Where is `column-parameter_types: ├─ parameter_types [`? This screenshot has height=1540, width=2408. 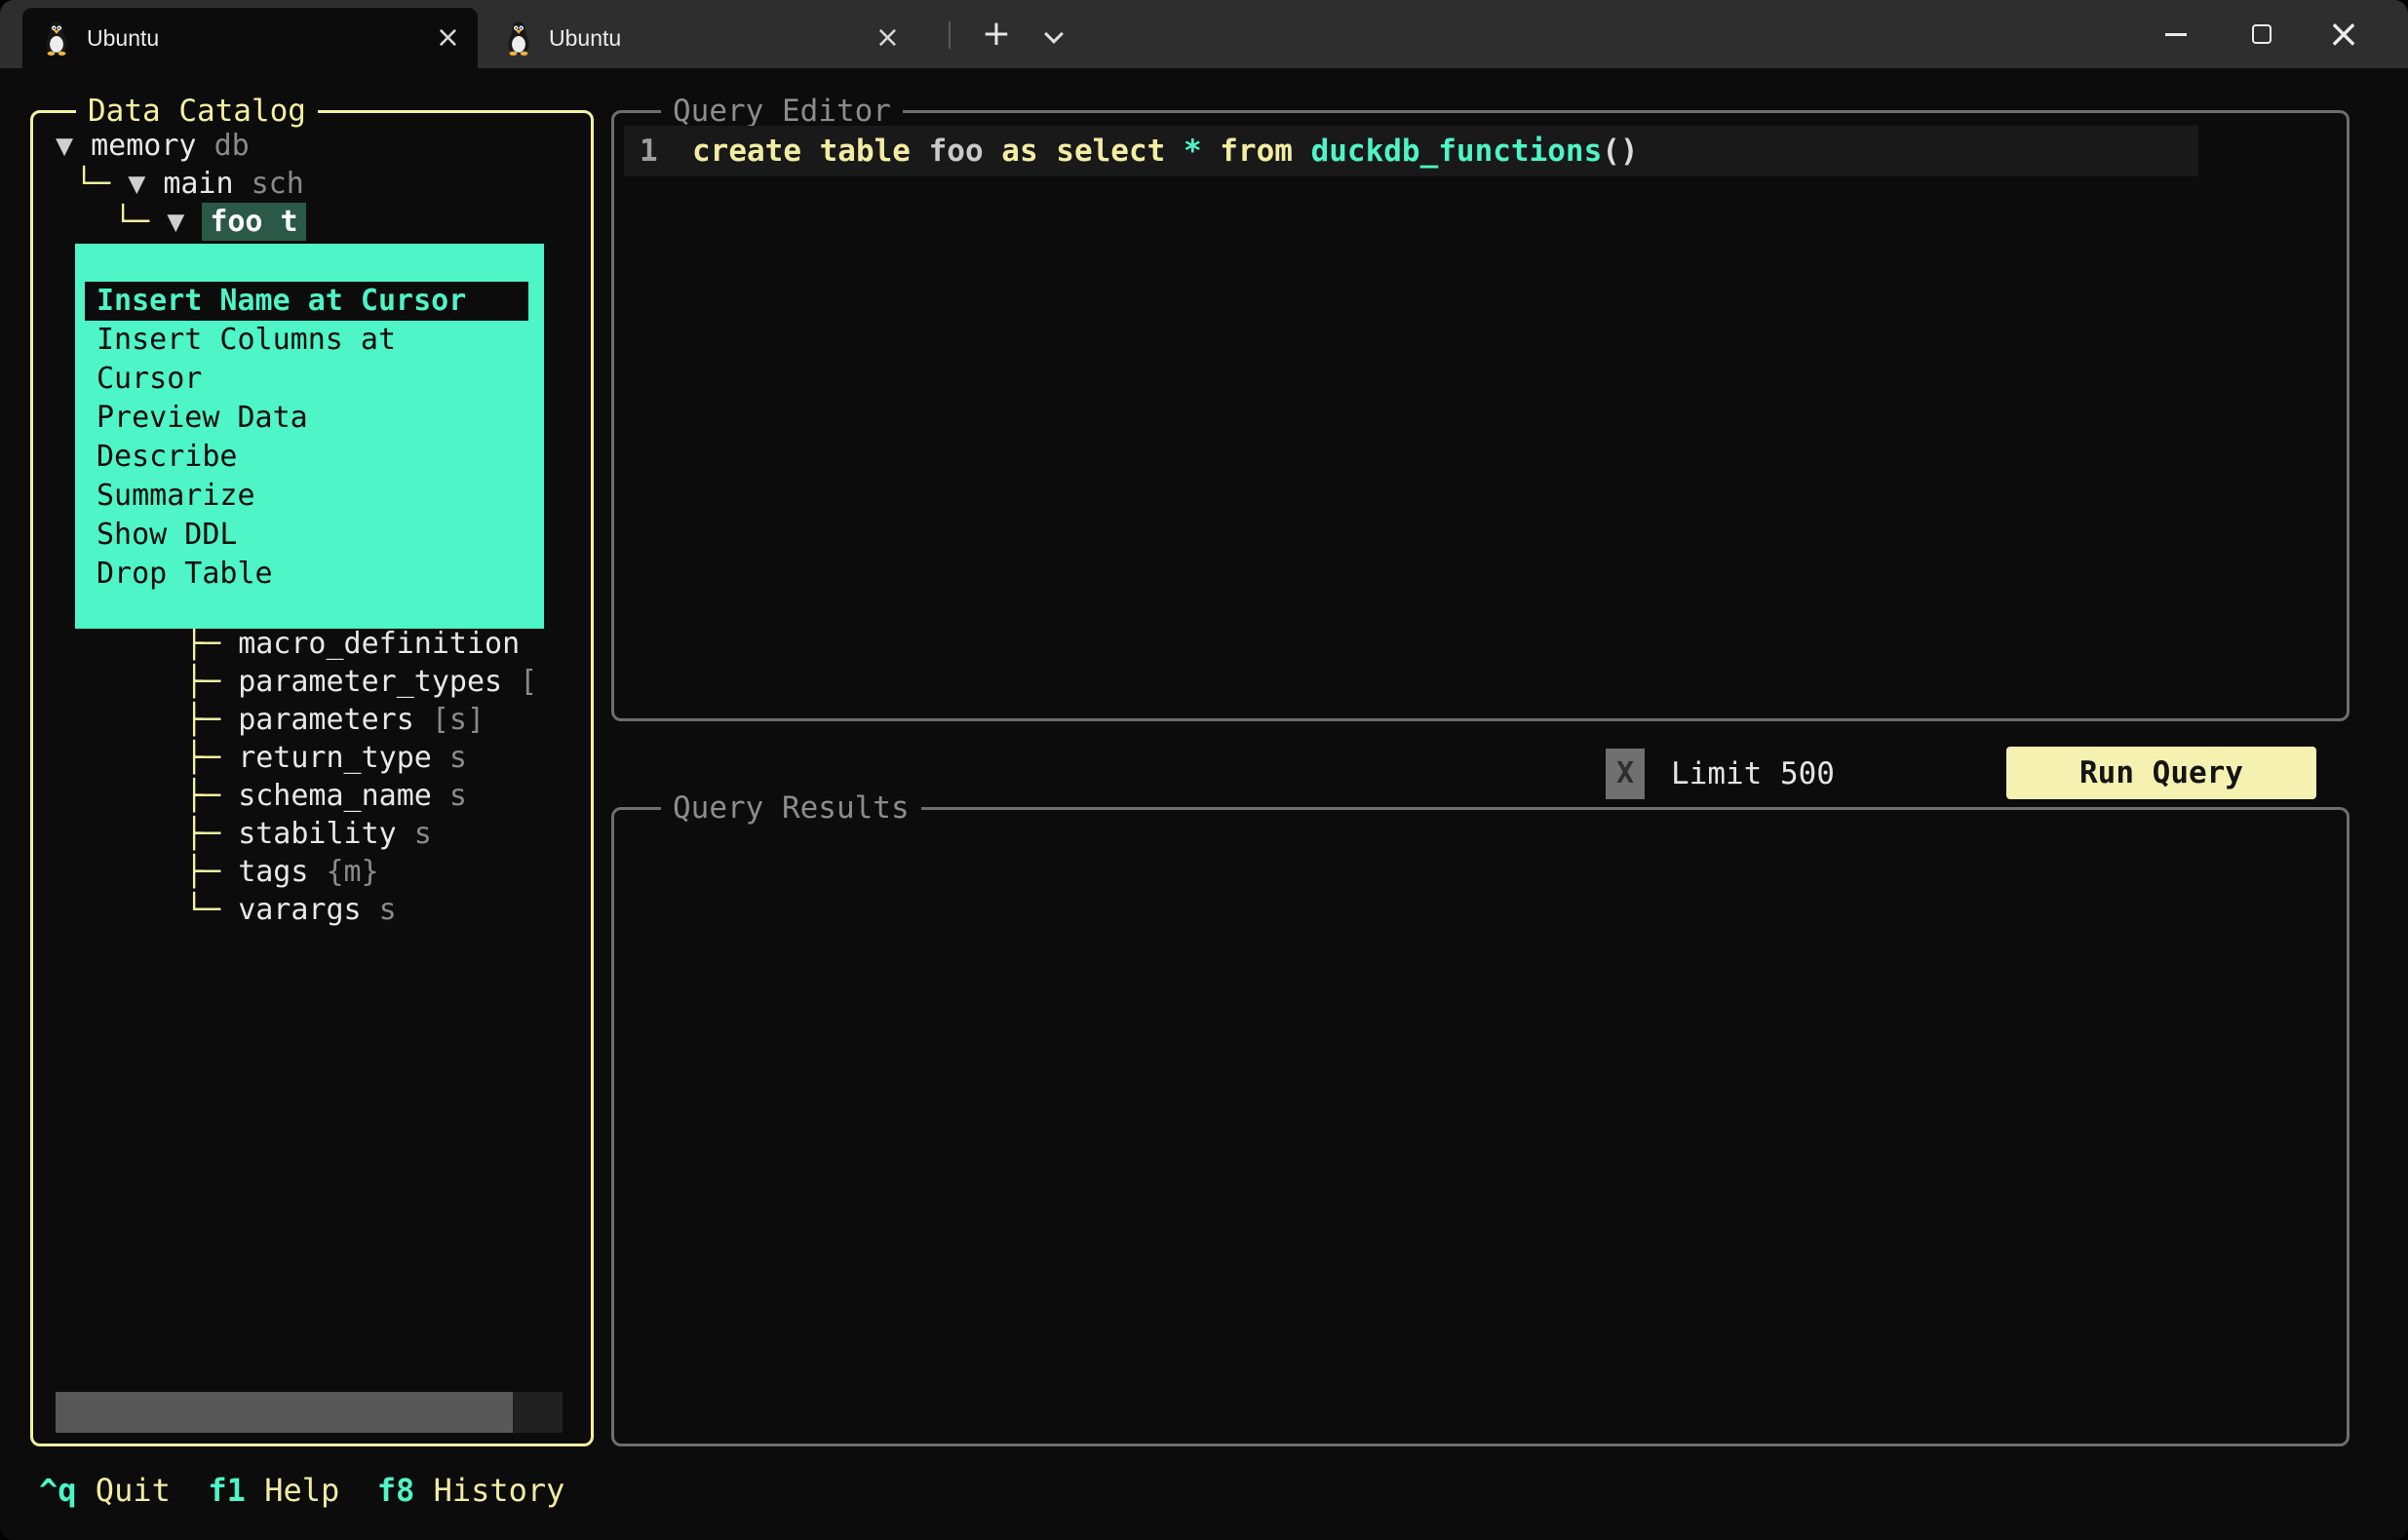
column-parameter_types: ├─ parameter_types [ is located at coordinates (389, 682).